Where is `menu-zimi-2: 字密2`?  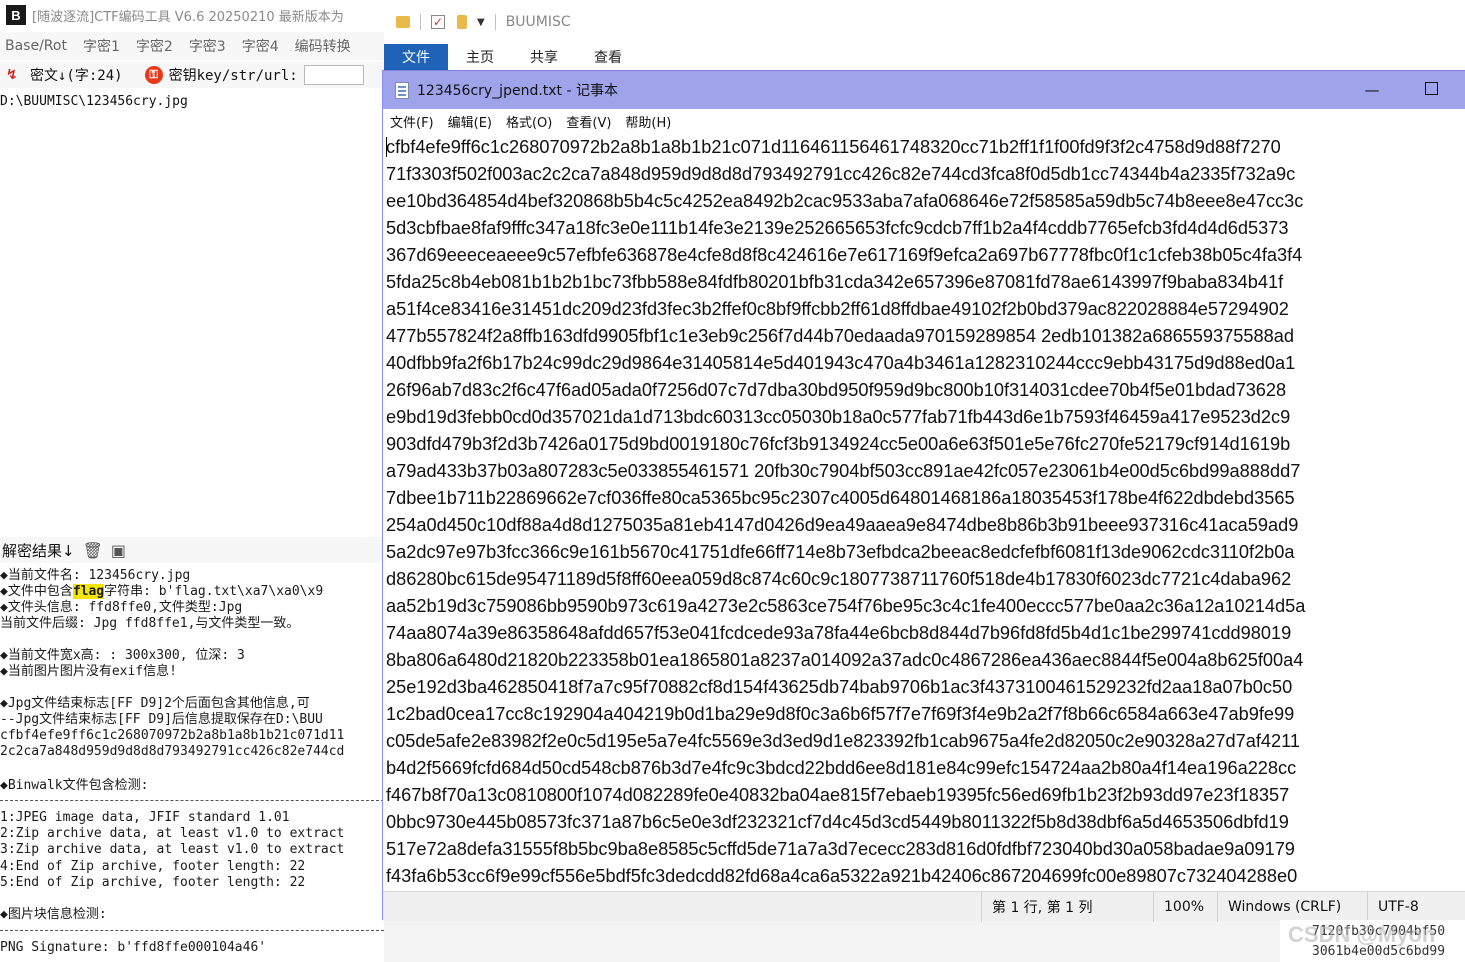
menu-zimi-2: 字密2 is located at coordinates (154, 46).